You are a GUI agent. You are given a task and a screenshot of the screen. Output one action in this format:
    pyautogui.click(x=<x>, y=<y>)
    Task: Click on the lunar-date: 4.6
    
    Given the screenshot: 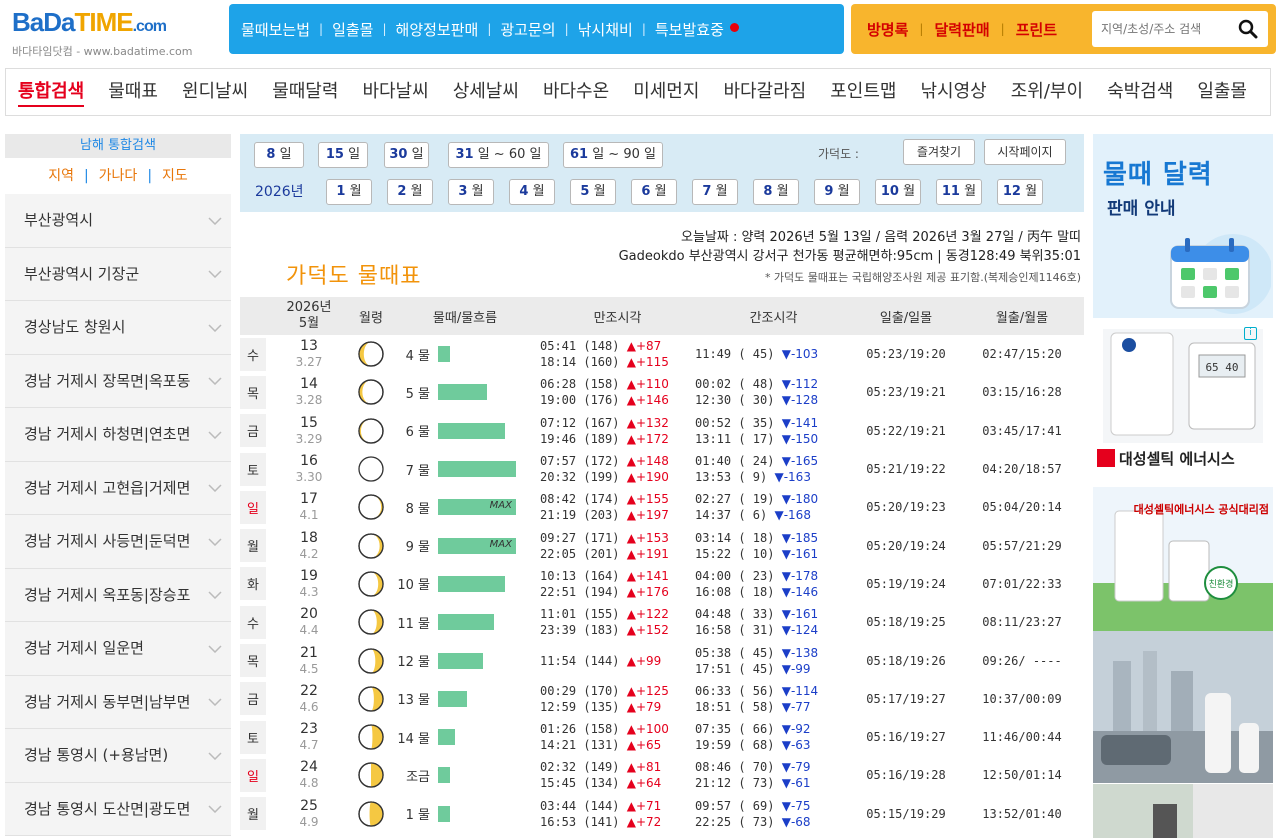 What is the action you would take?
    pyautogui.click(x=309, y=706)
    